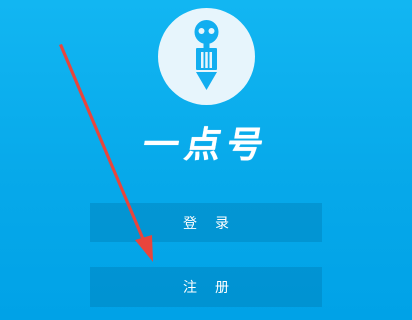 Image resolution: width=412 pixels, height=320 pixels. I want to click on pencil-robot-icon, so click(206, 55).